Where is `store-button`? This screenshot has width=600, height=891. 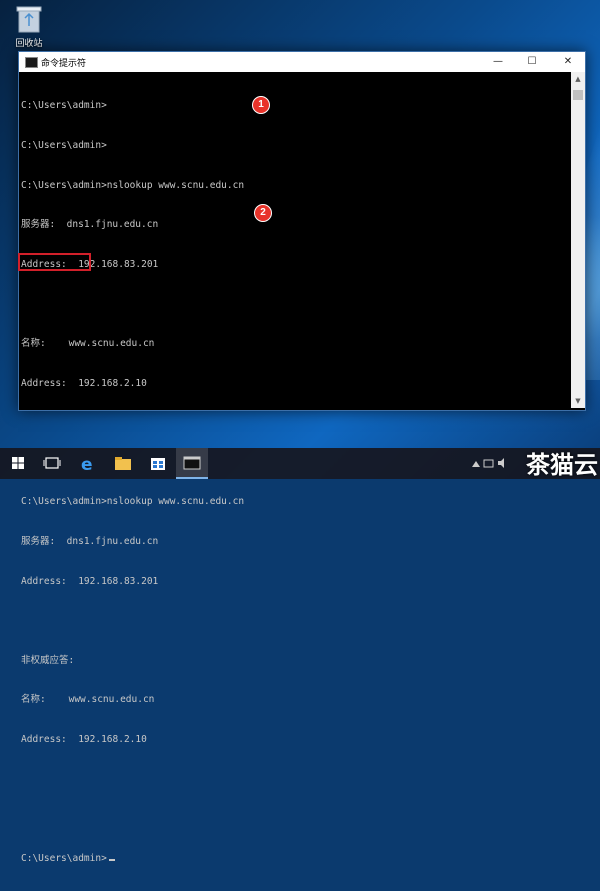
store-button is located at coordinates (158, 463).